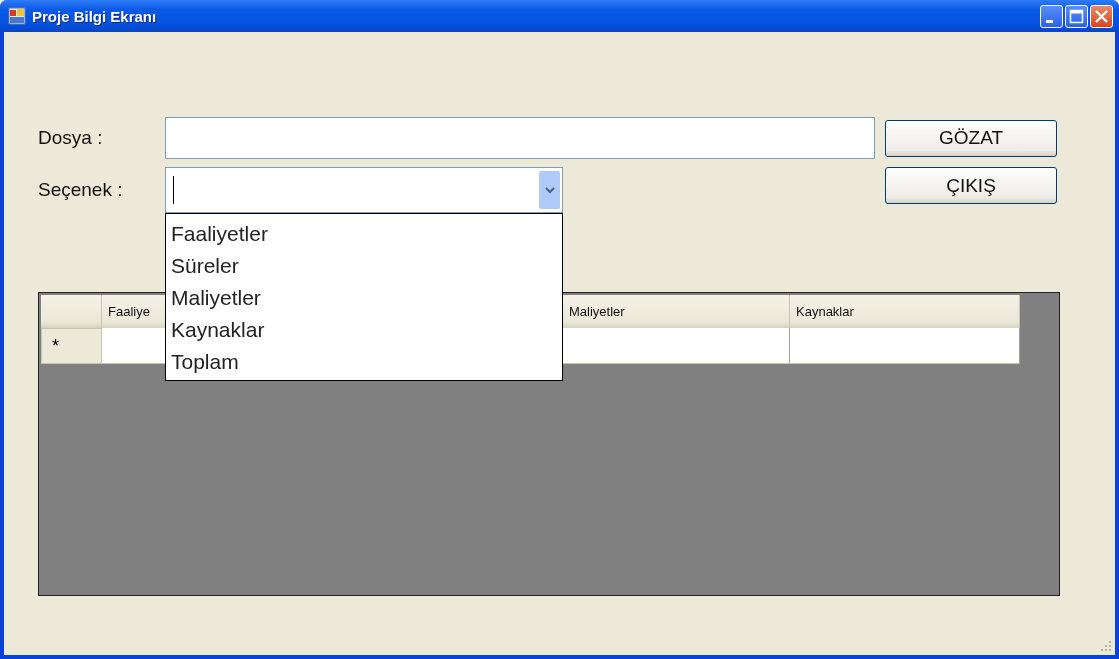  Describe the element at coordinates (971, 138) in the screenshot. I see `browse-button: GÖZAT` at that location.